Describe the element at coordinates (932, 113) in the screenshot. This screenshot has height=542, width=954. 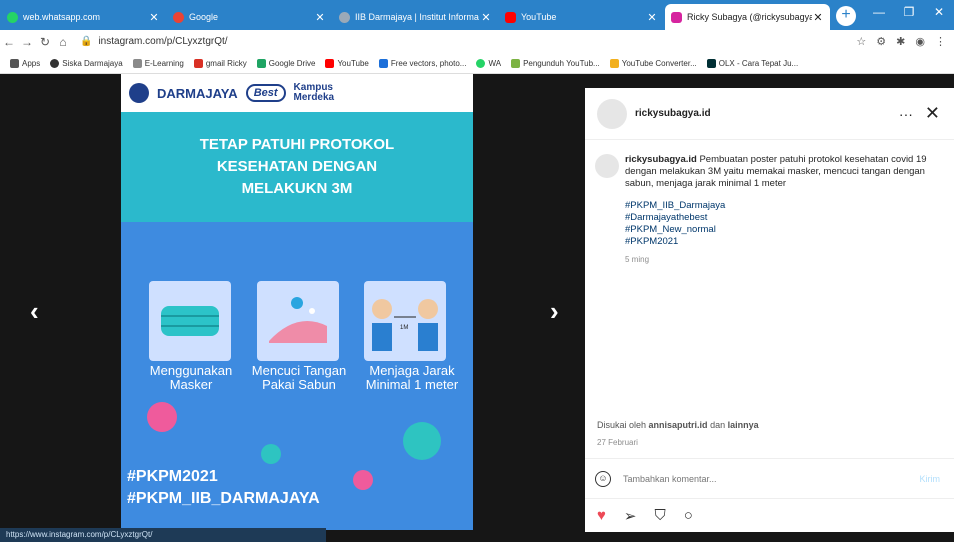
I see `close-icon: ✕` at that location.